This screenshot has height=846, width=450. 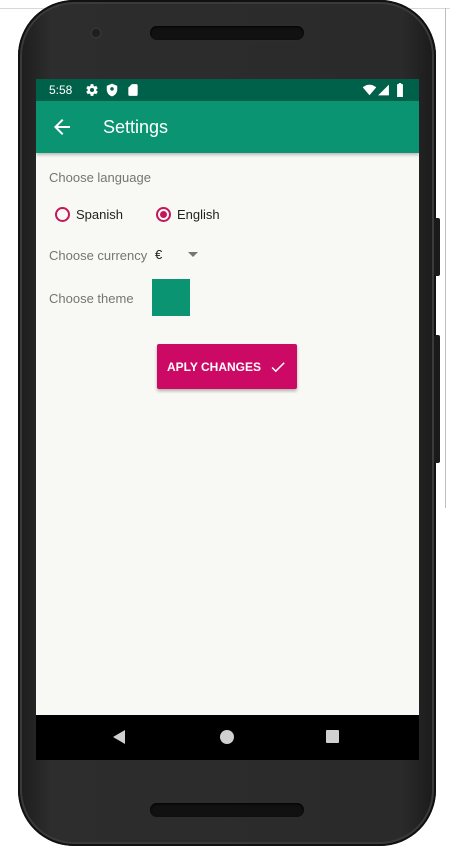 I want to click on theme-label: Choose theme, so click(x=91, y=298).